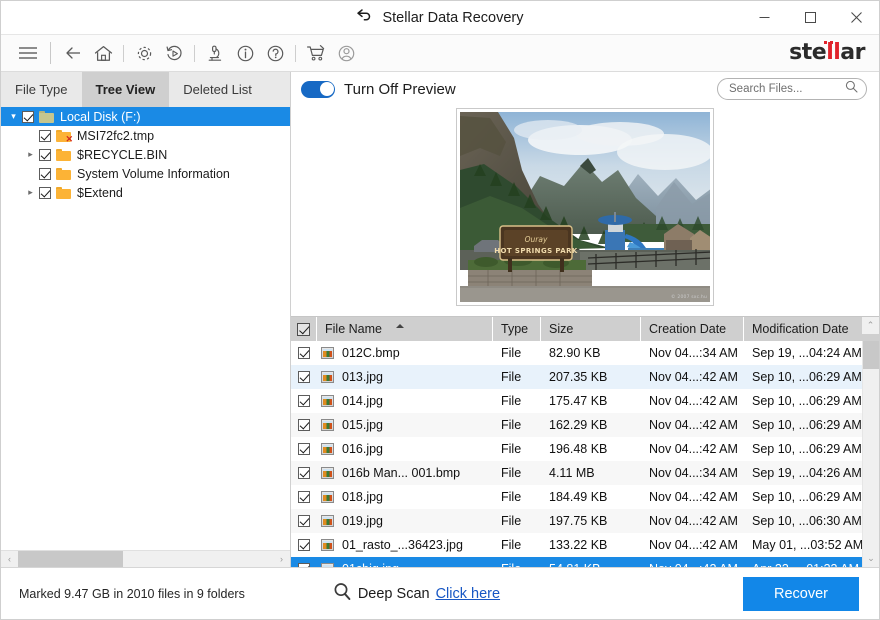 This screenshot has height=620, width=880. I want to click on info-icon, so click(245, 53).